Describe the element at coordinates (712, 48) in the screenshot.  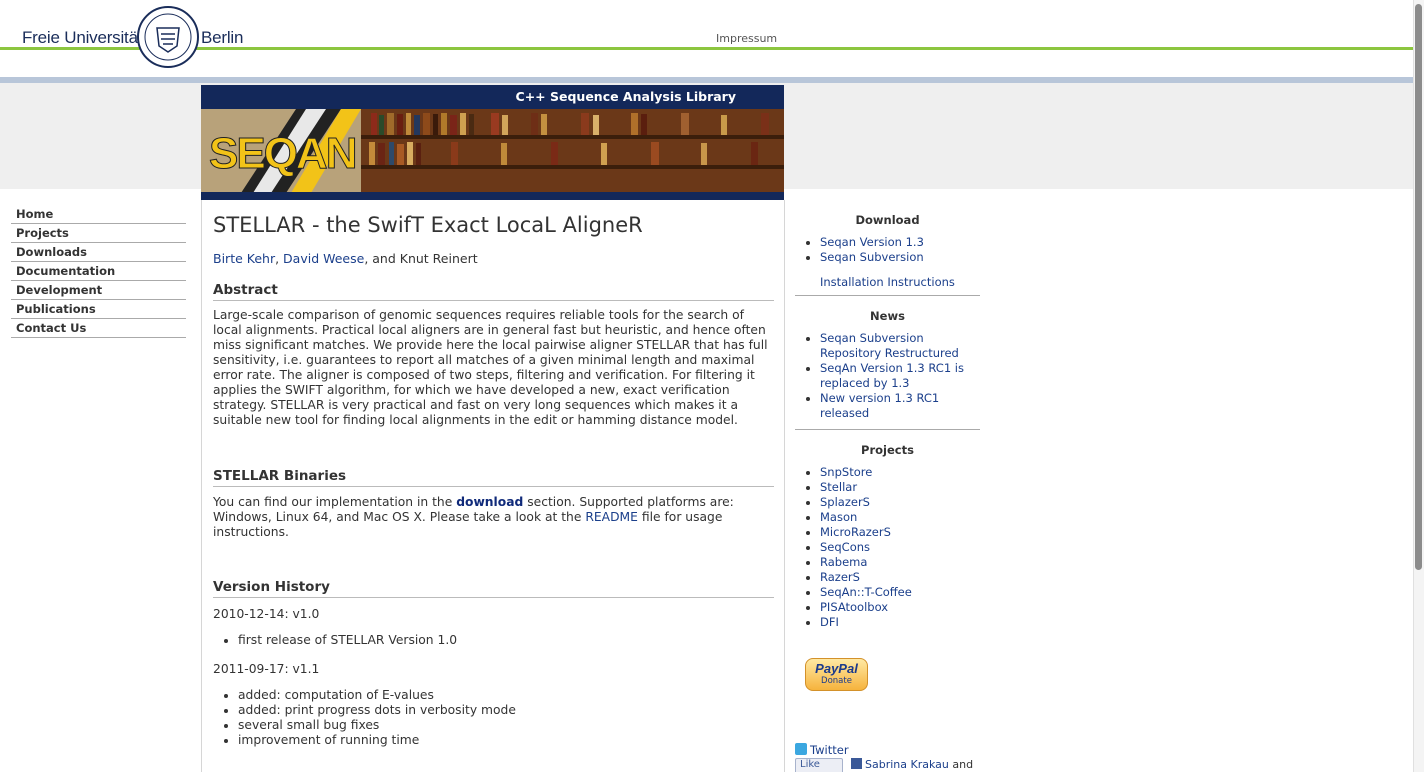
I see `header-green-rule` at that location.